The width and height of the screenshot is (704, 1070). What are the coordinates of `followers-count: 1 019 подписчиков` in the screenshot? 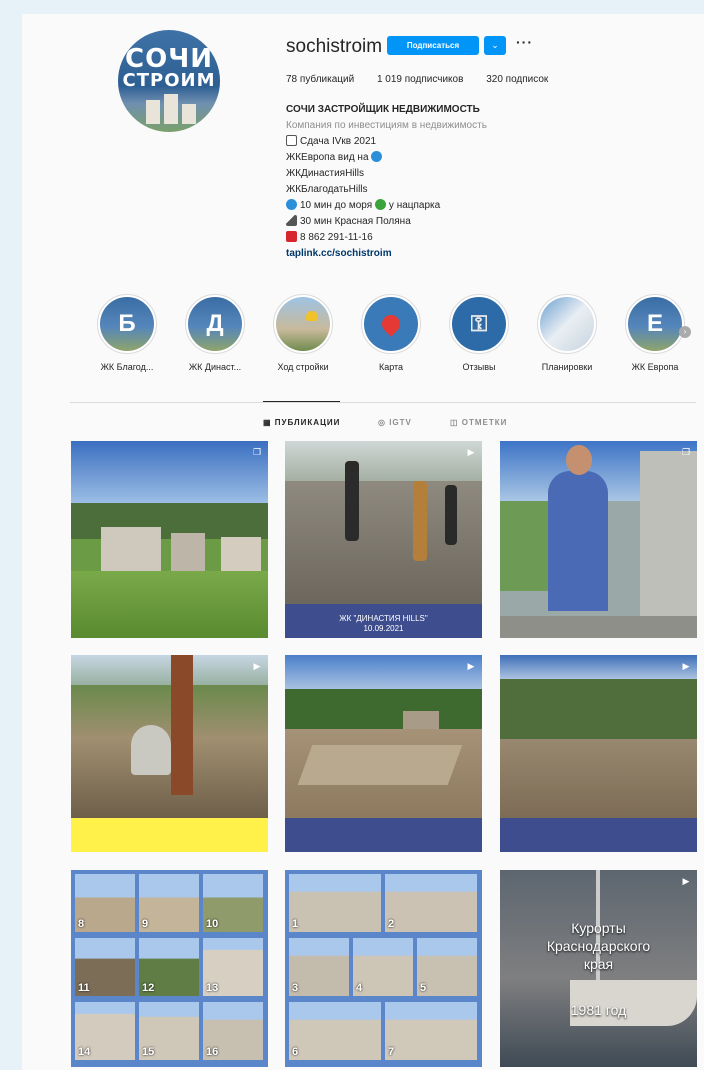 It's located at (420, 79).